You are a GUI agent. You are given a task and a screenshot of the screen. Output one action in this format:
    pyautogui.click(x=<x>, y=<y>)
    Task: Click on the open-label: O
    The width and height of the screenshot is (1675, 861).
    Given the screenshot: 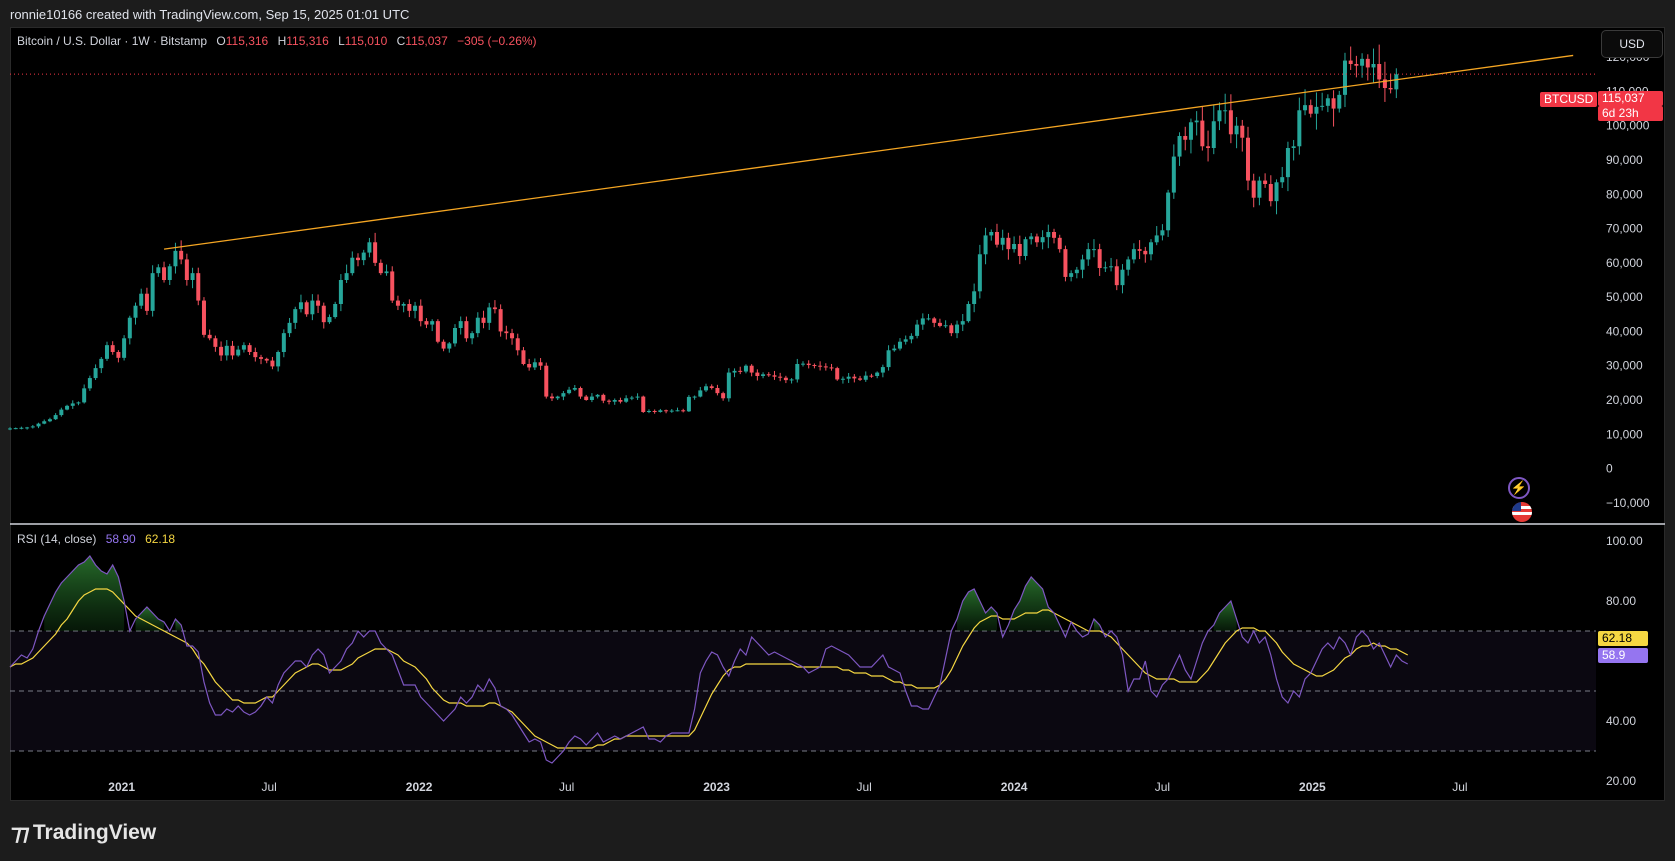 What is the action you would take?
    pyautogui.click(x=221, y=41)
    